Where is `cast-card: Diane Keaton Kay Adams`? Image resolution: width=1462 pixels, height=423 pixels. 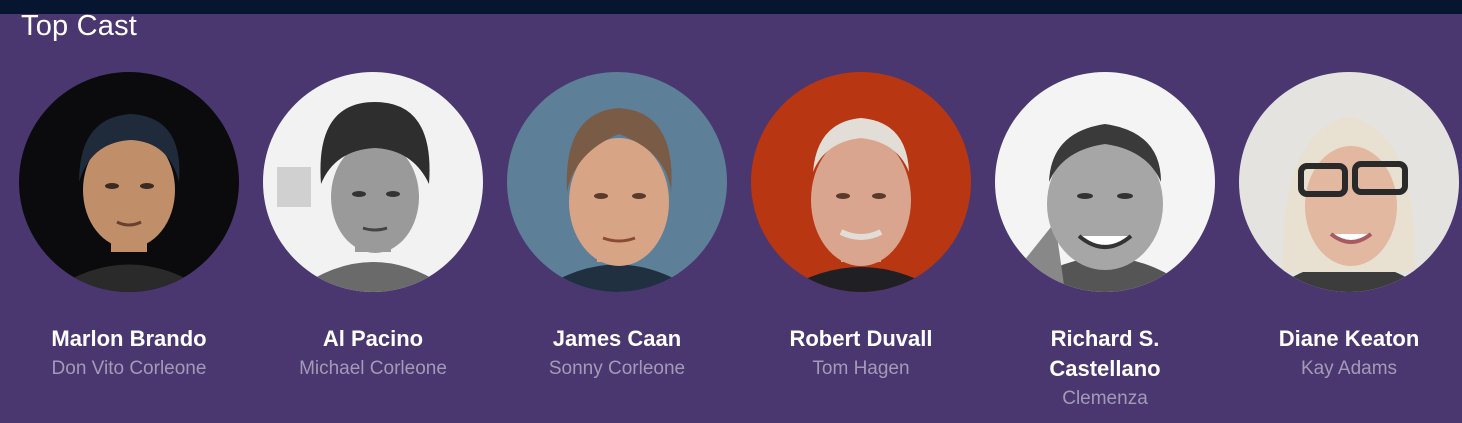
cast-card: Diane Keaton Kay Adams is located at coordinates (1349, 228).